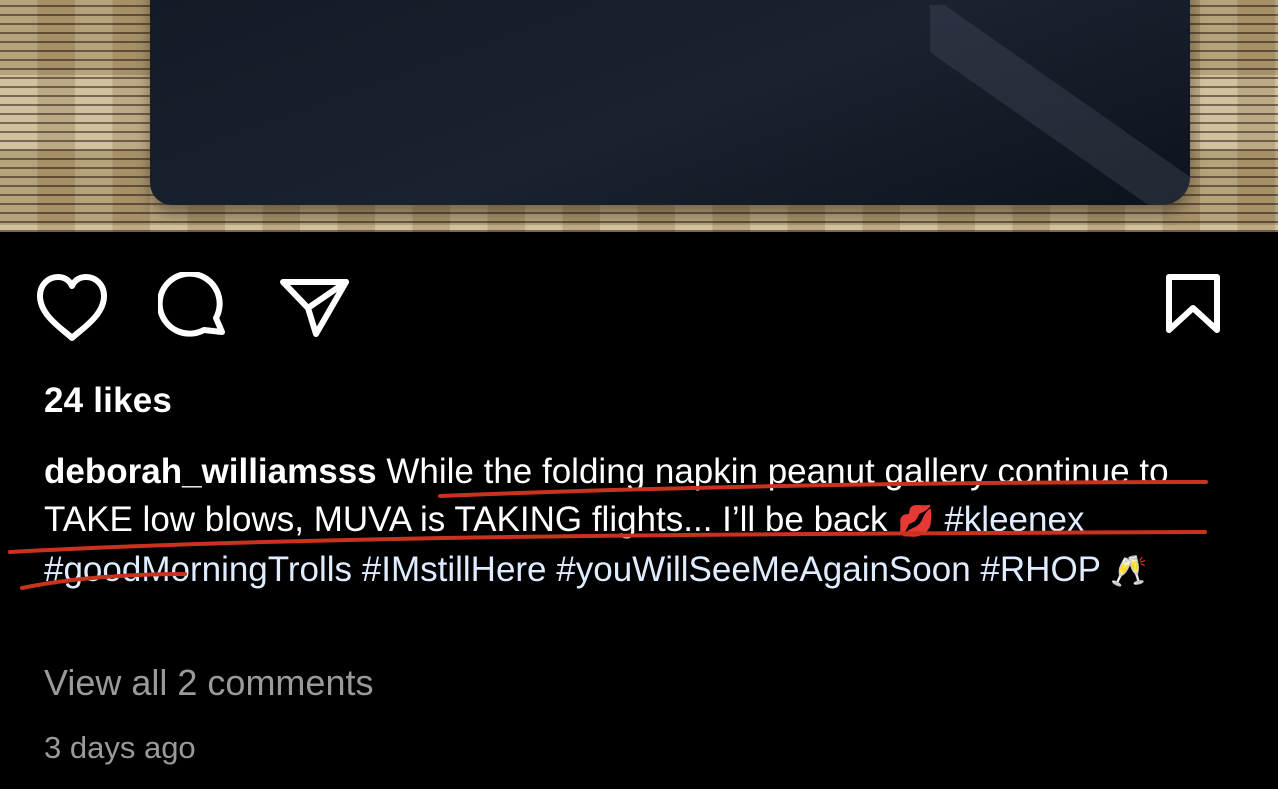 The height and width of the screenshot is (789, 1278). Describe the element at coordinates (454, 569) in the screenshot. I see `hashtag-imstillhere: #IMstillHere` at that location.